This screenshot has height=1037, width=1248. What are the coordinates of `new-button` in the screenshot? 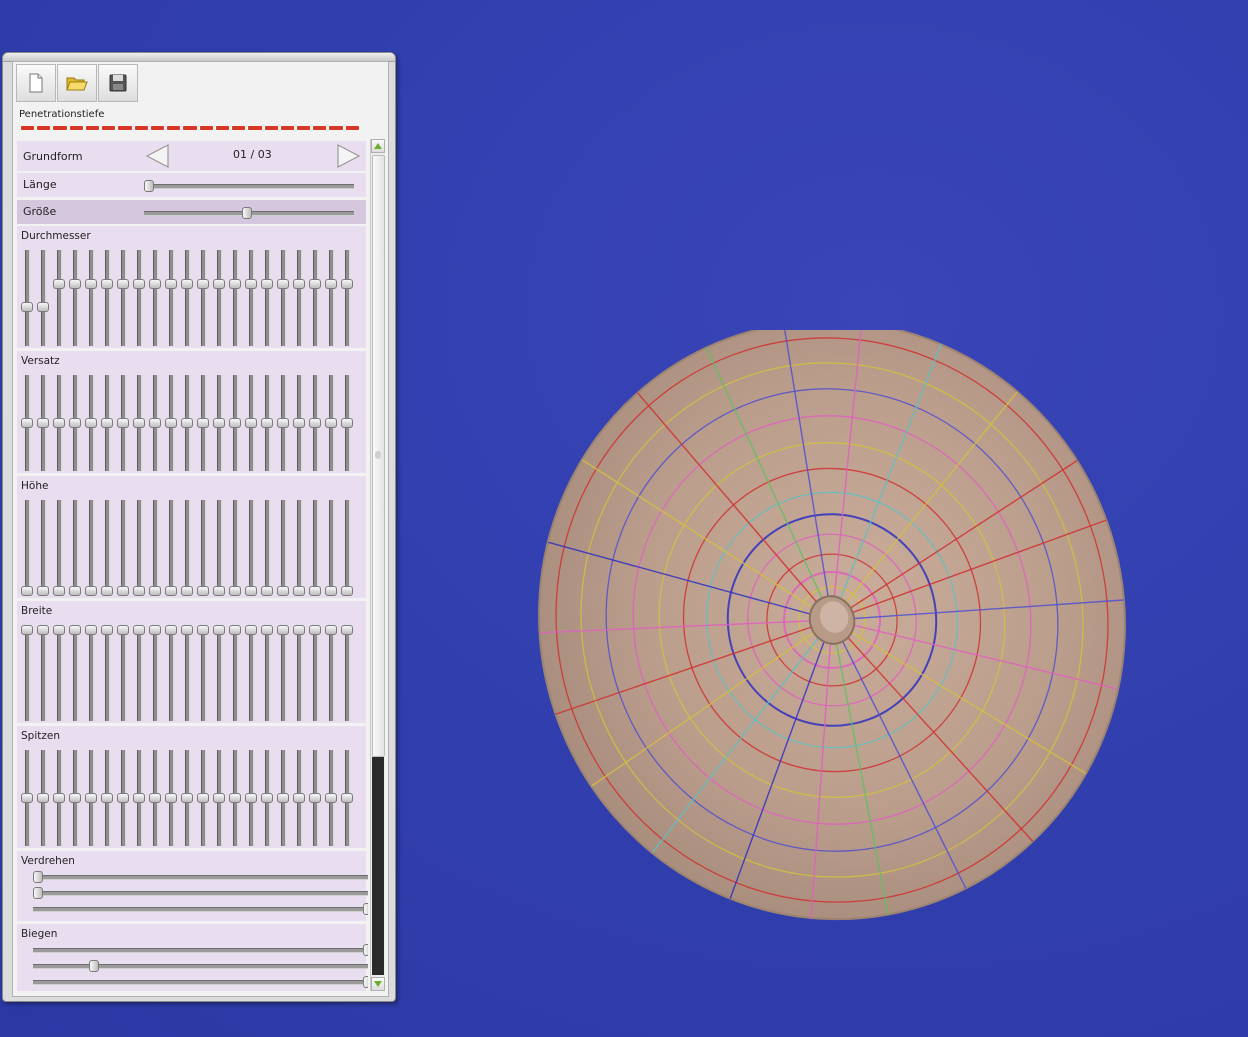 It's located at (36, 83).